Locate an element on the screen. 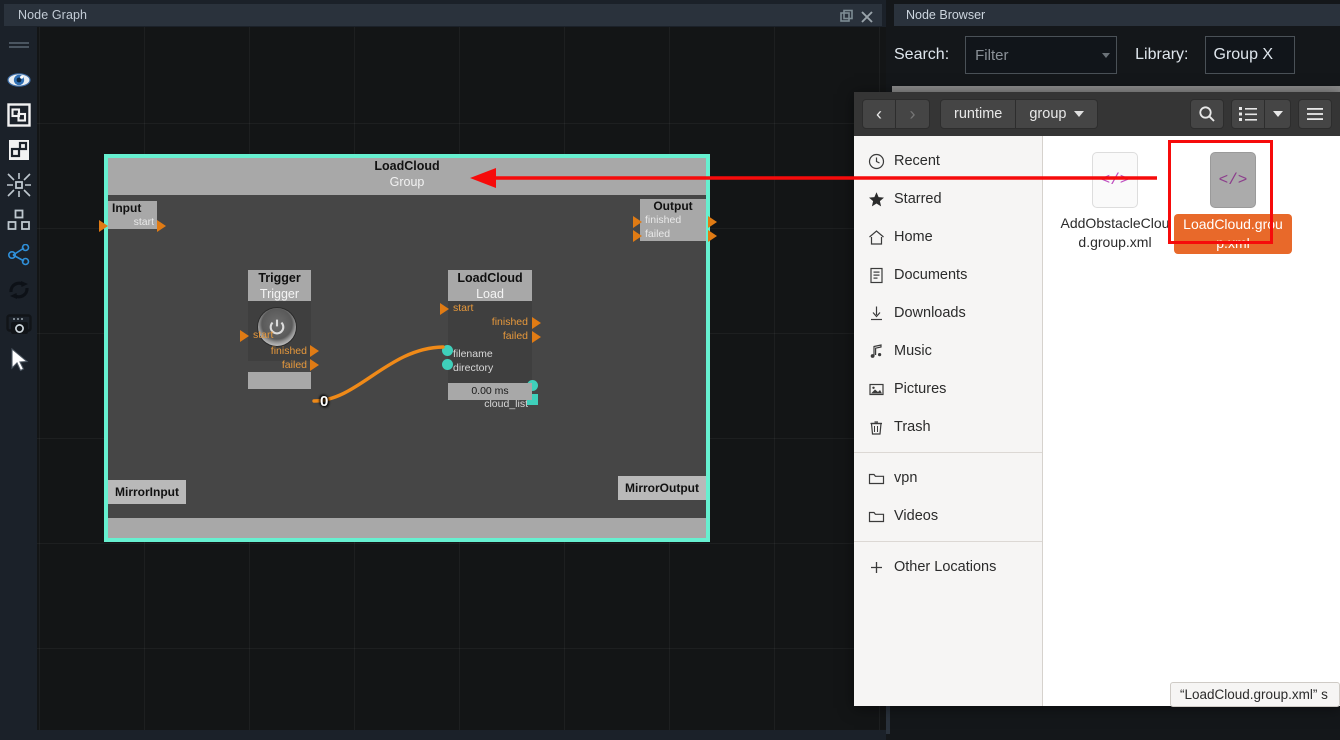 The height and width of the screenshot is (740, 1340). node-graph-title: Node Graph is located at coordinates (53, 15).